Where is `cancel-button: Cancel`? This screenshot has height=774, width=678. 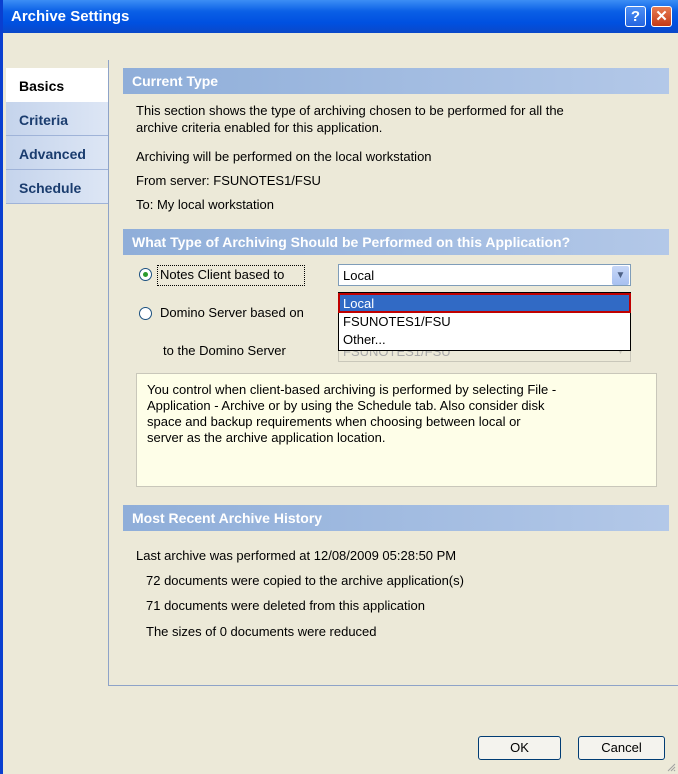 cancel-button: Cancel is located at coordinates (621, 748).